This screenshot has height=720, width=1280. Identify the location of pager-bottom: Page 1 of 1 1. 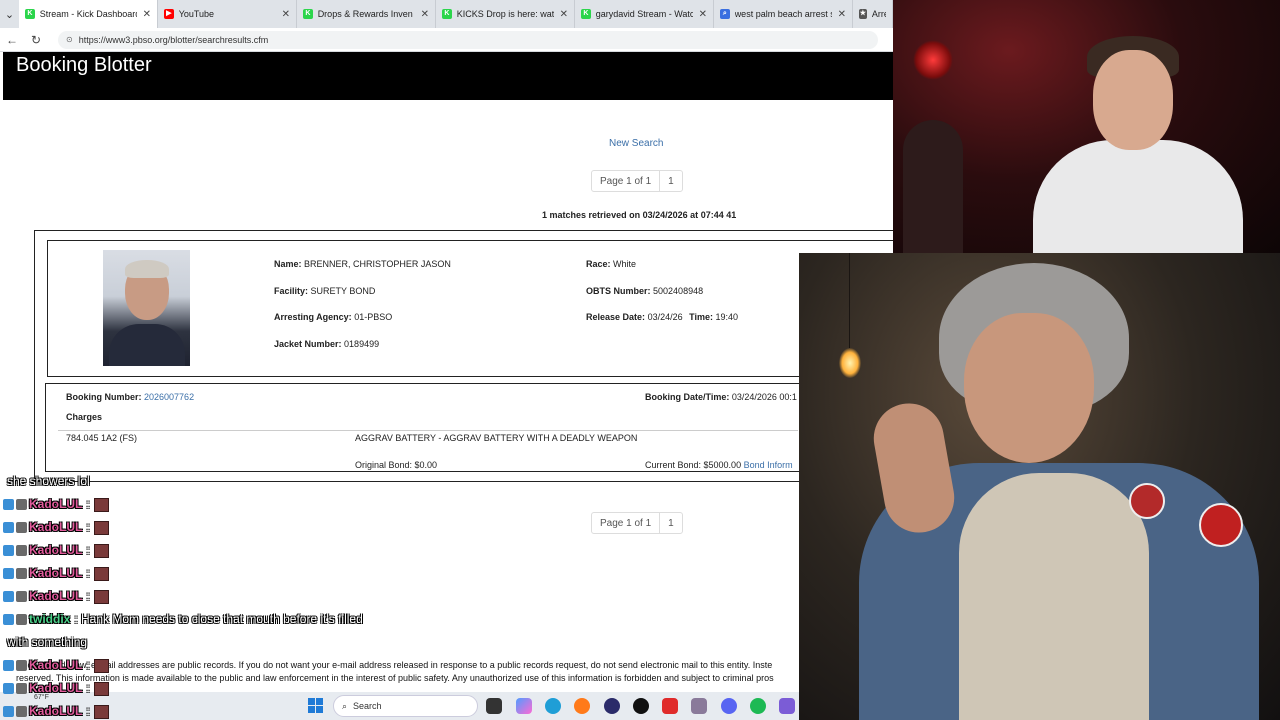
(637, 523).